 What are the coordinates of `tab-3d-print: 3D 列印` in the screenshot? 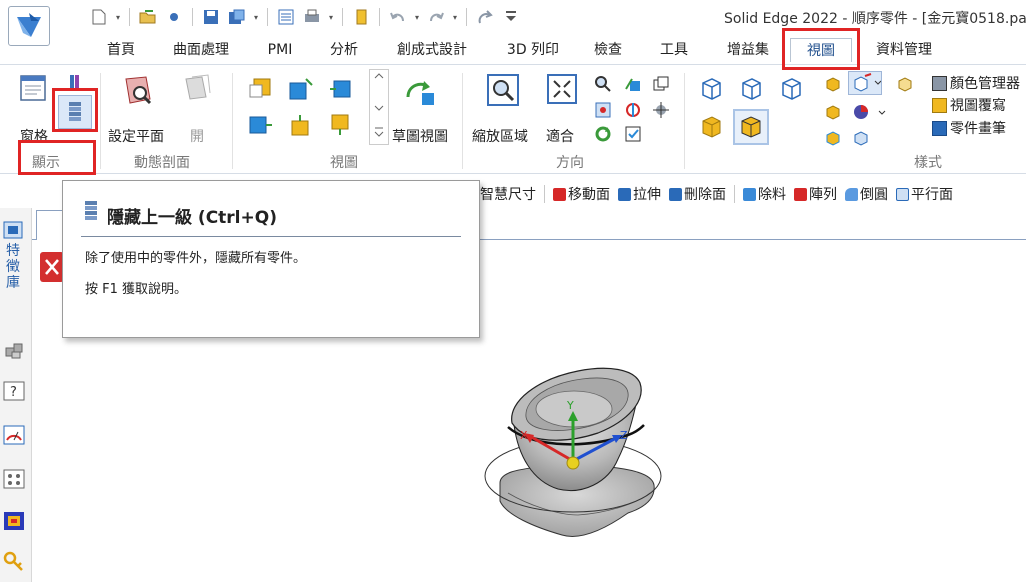 It's located at (533, 50).